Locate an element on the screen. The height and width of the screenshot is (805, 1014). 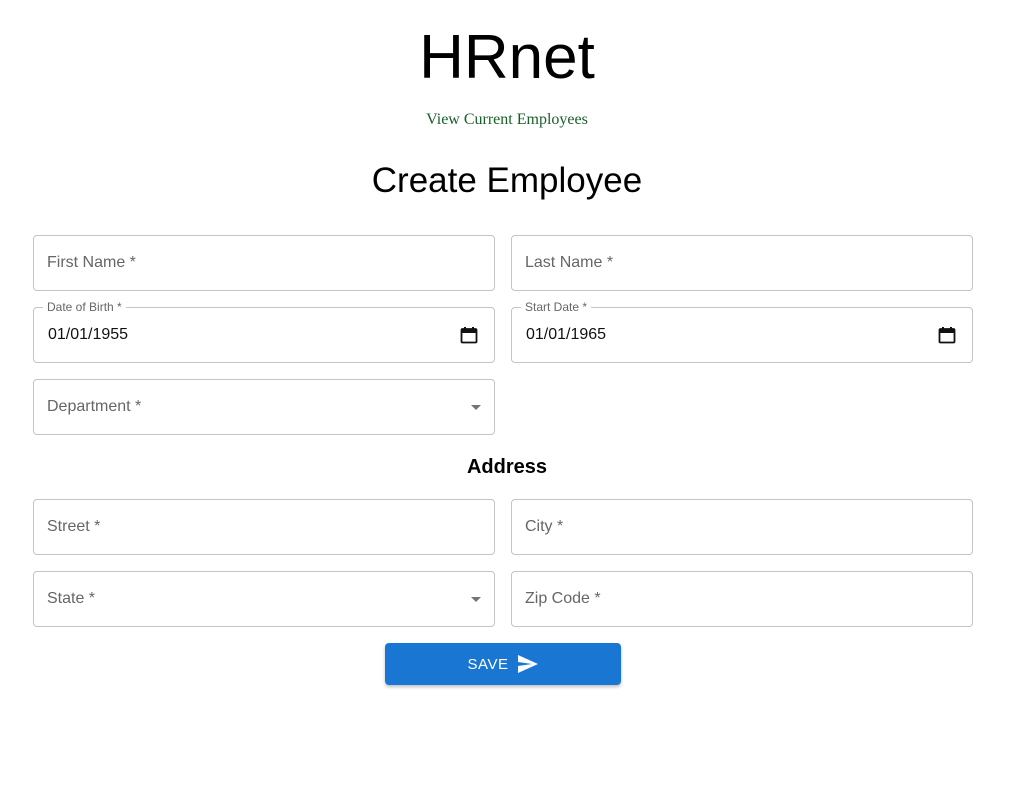
date-of-birth-value: 01/01/1955 is located at coordinates (88, 334).